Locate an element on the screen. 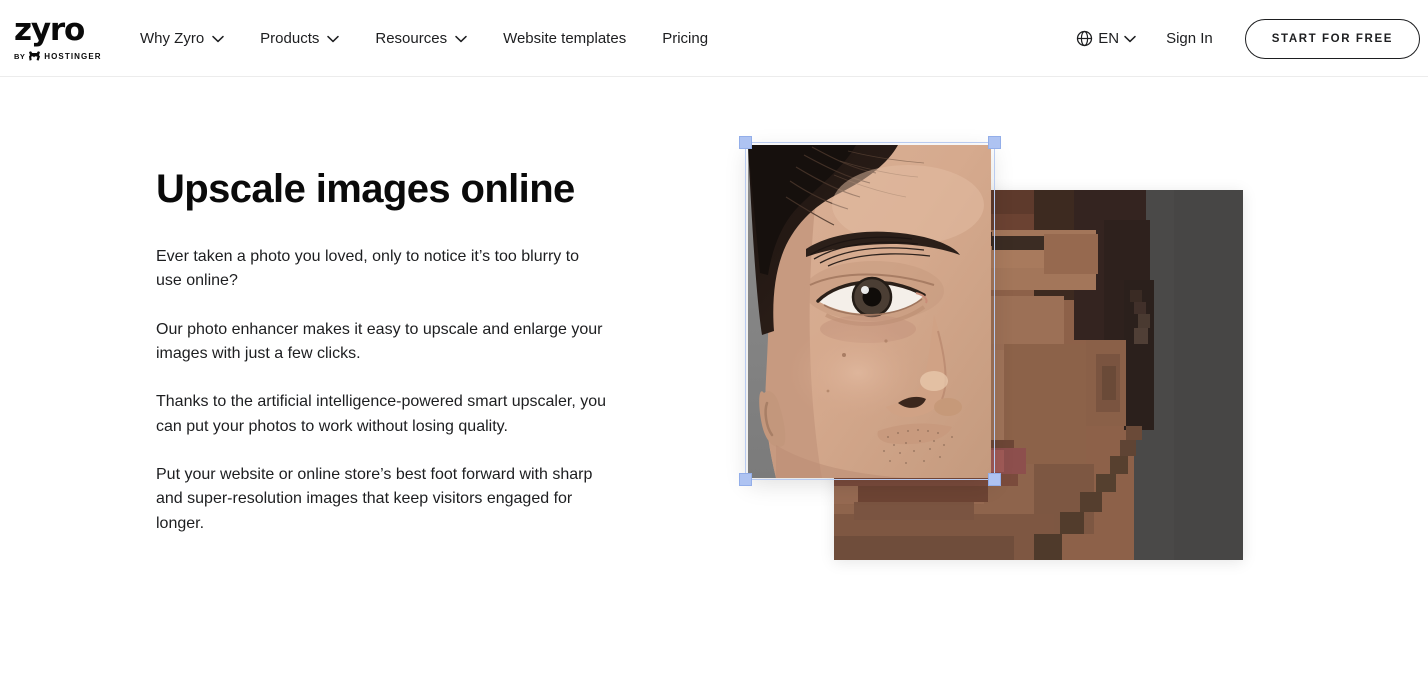 The width and height of the screenshot is (1428, 693). nav-label: Website templates is located at coordinates (565, 38).